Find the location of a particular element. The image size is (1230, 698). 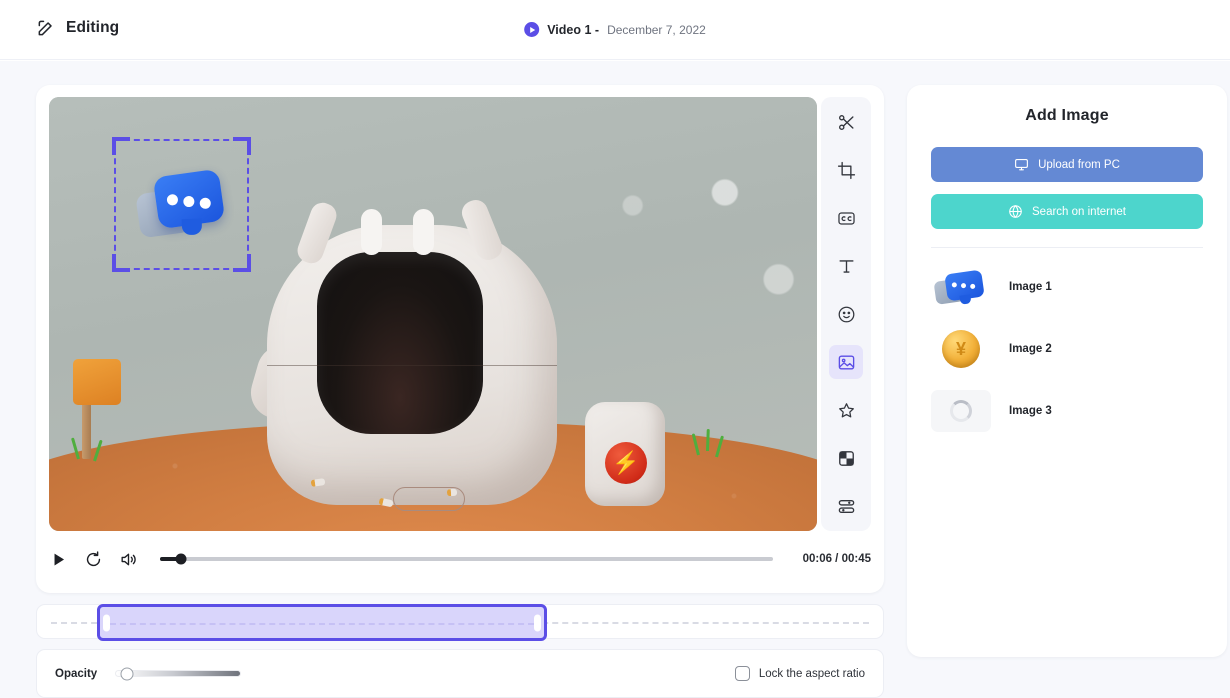

restart-icon is located at coordinates (93, 559).